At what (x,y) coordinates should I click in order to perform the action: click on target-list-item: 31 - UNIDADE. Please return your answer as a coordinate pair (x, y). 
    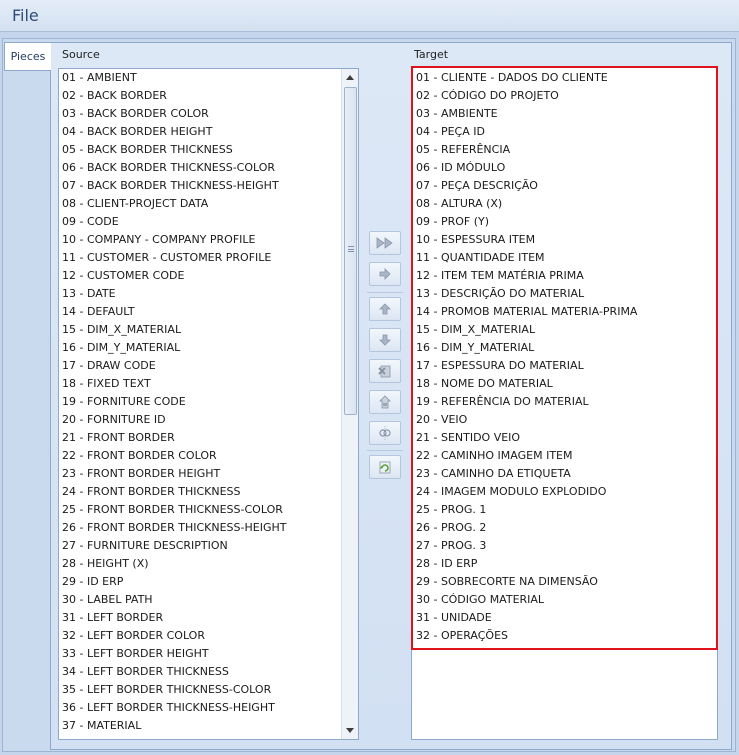
    Looking at the image, I should click on (564, 618).